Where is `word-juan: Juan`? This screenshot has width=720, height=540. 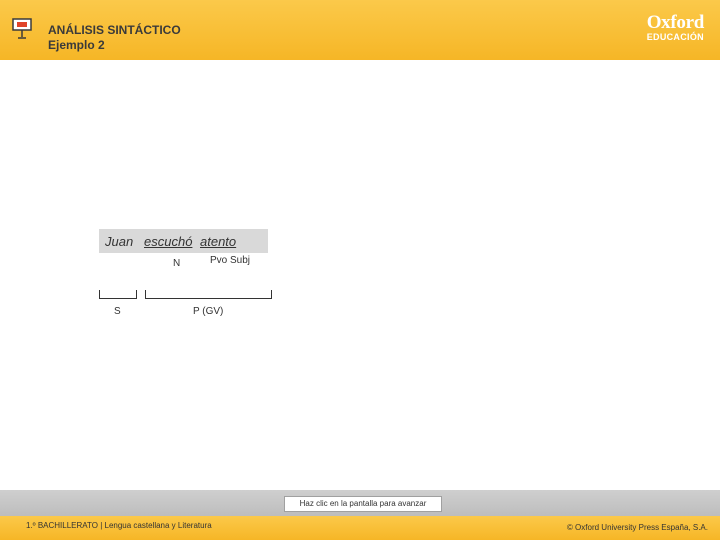 word-juan: Juan is located at coordinates (119, 241).